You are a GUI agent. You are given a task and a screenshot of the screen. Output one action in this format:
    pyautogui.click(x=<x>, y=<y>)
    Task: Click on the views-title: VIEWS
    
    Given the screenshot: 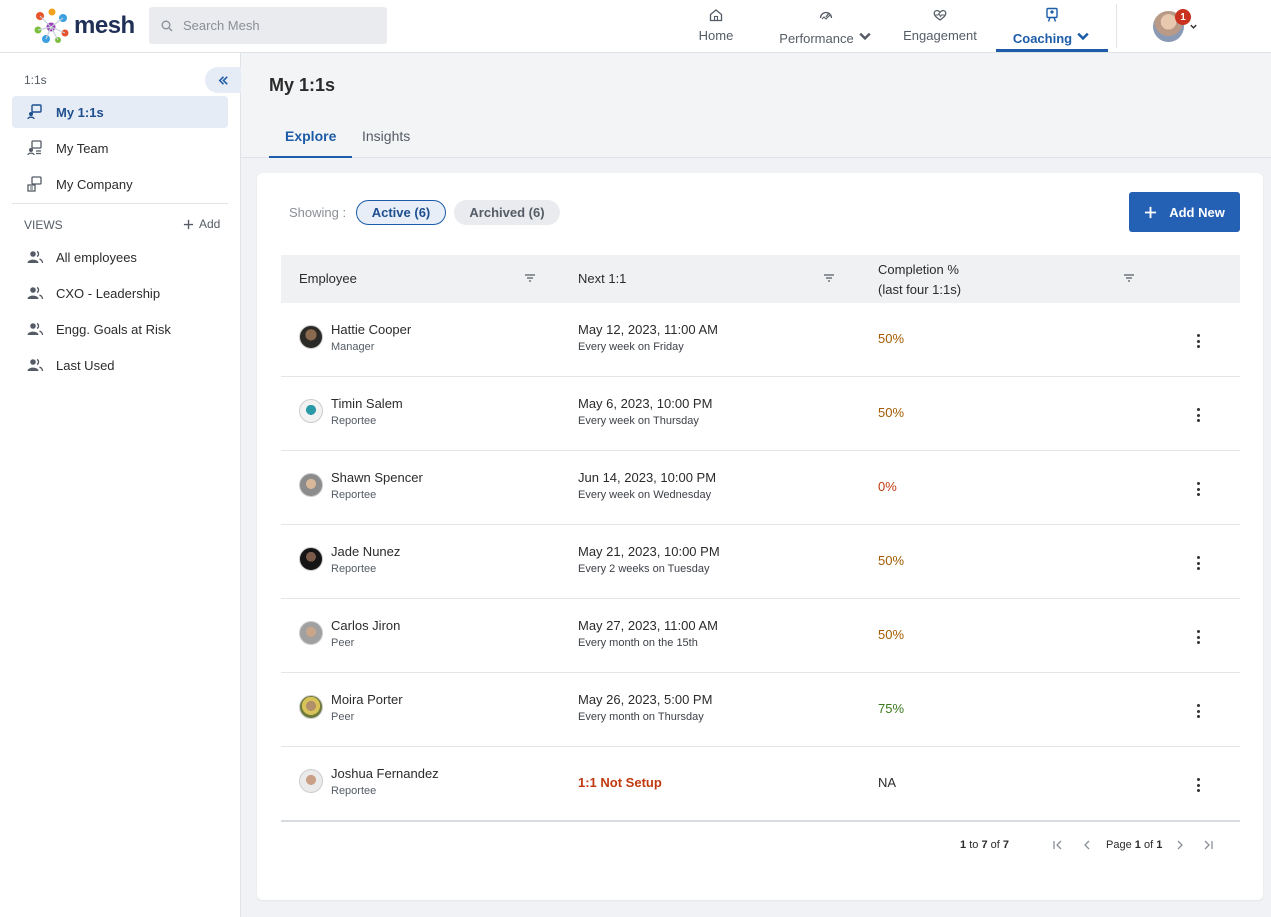 What is the action you would take?
    pyautogui.click(x=43, y=225)
    